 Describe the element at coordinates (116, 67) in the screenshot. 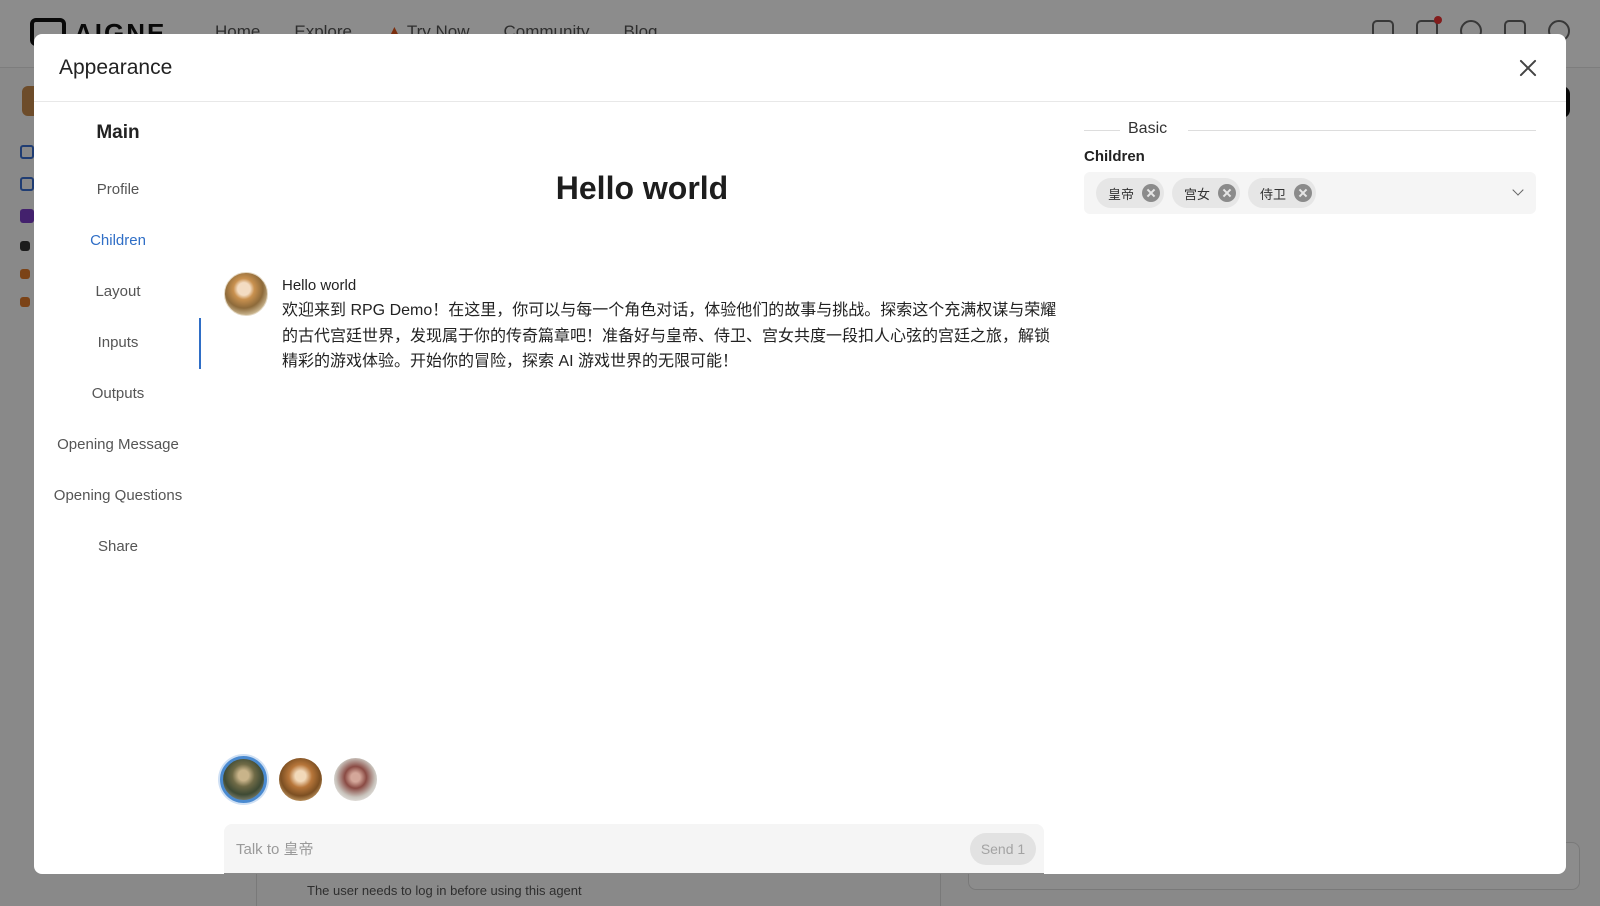

I see `modal-title: Appearance` at that location.